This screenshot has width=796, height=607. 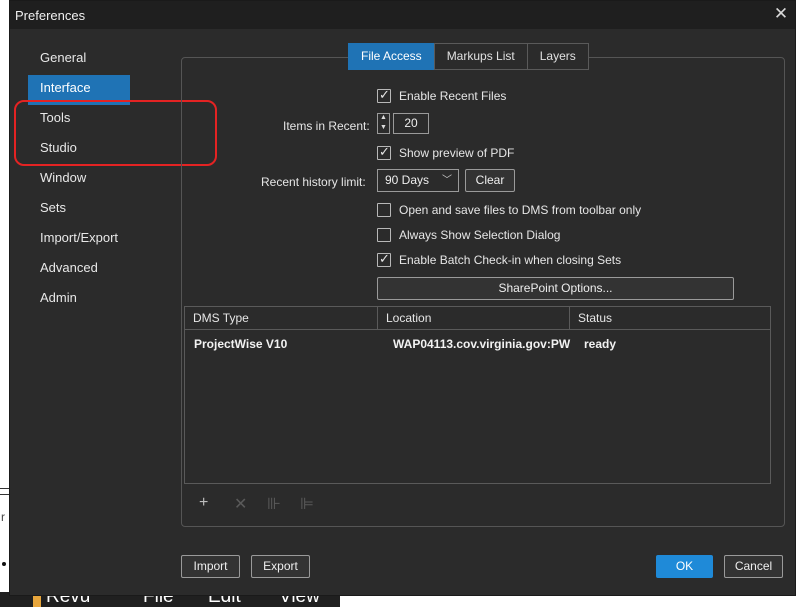 I want to click on remove-icon: ✕, so click(x=240, y=504).